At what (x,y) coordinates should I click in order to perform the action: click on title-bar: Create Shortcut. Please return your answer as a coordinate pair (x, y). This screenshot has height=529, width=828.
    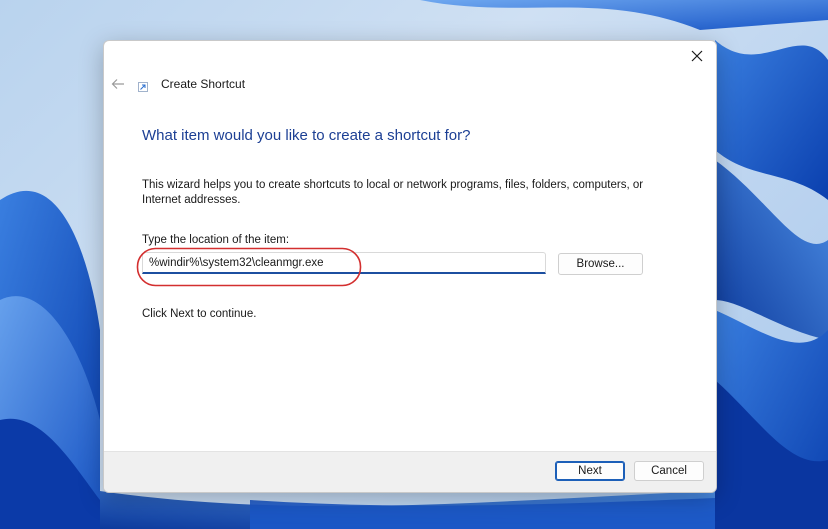
    Looking at the image, I should click on (410, 85).